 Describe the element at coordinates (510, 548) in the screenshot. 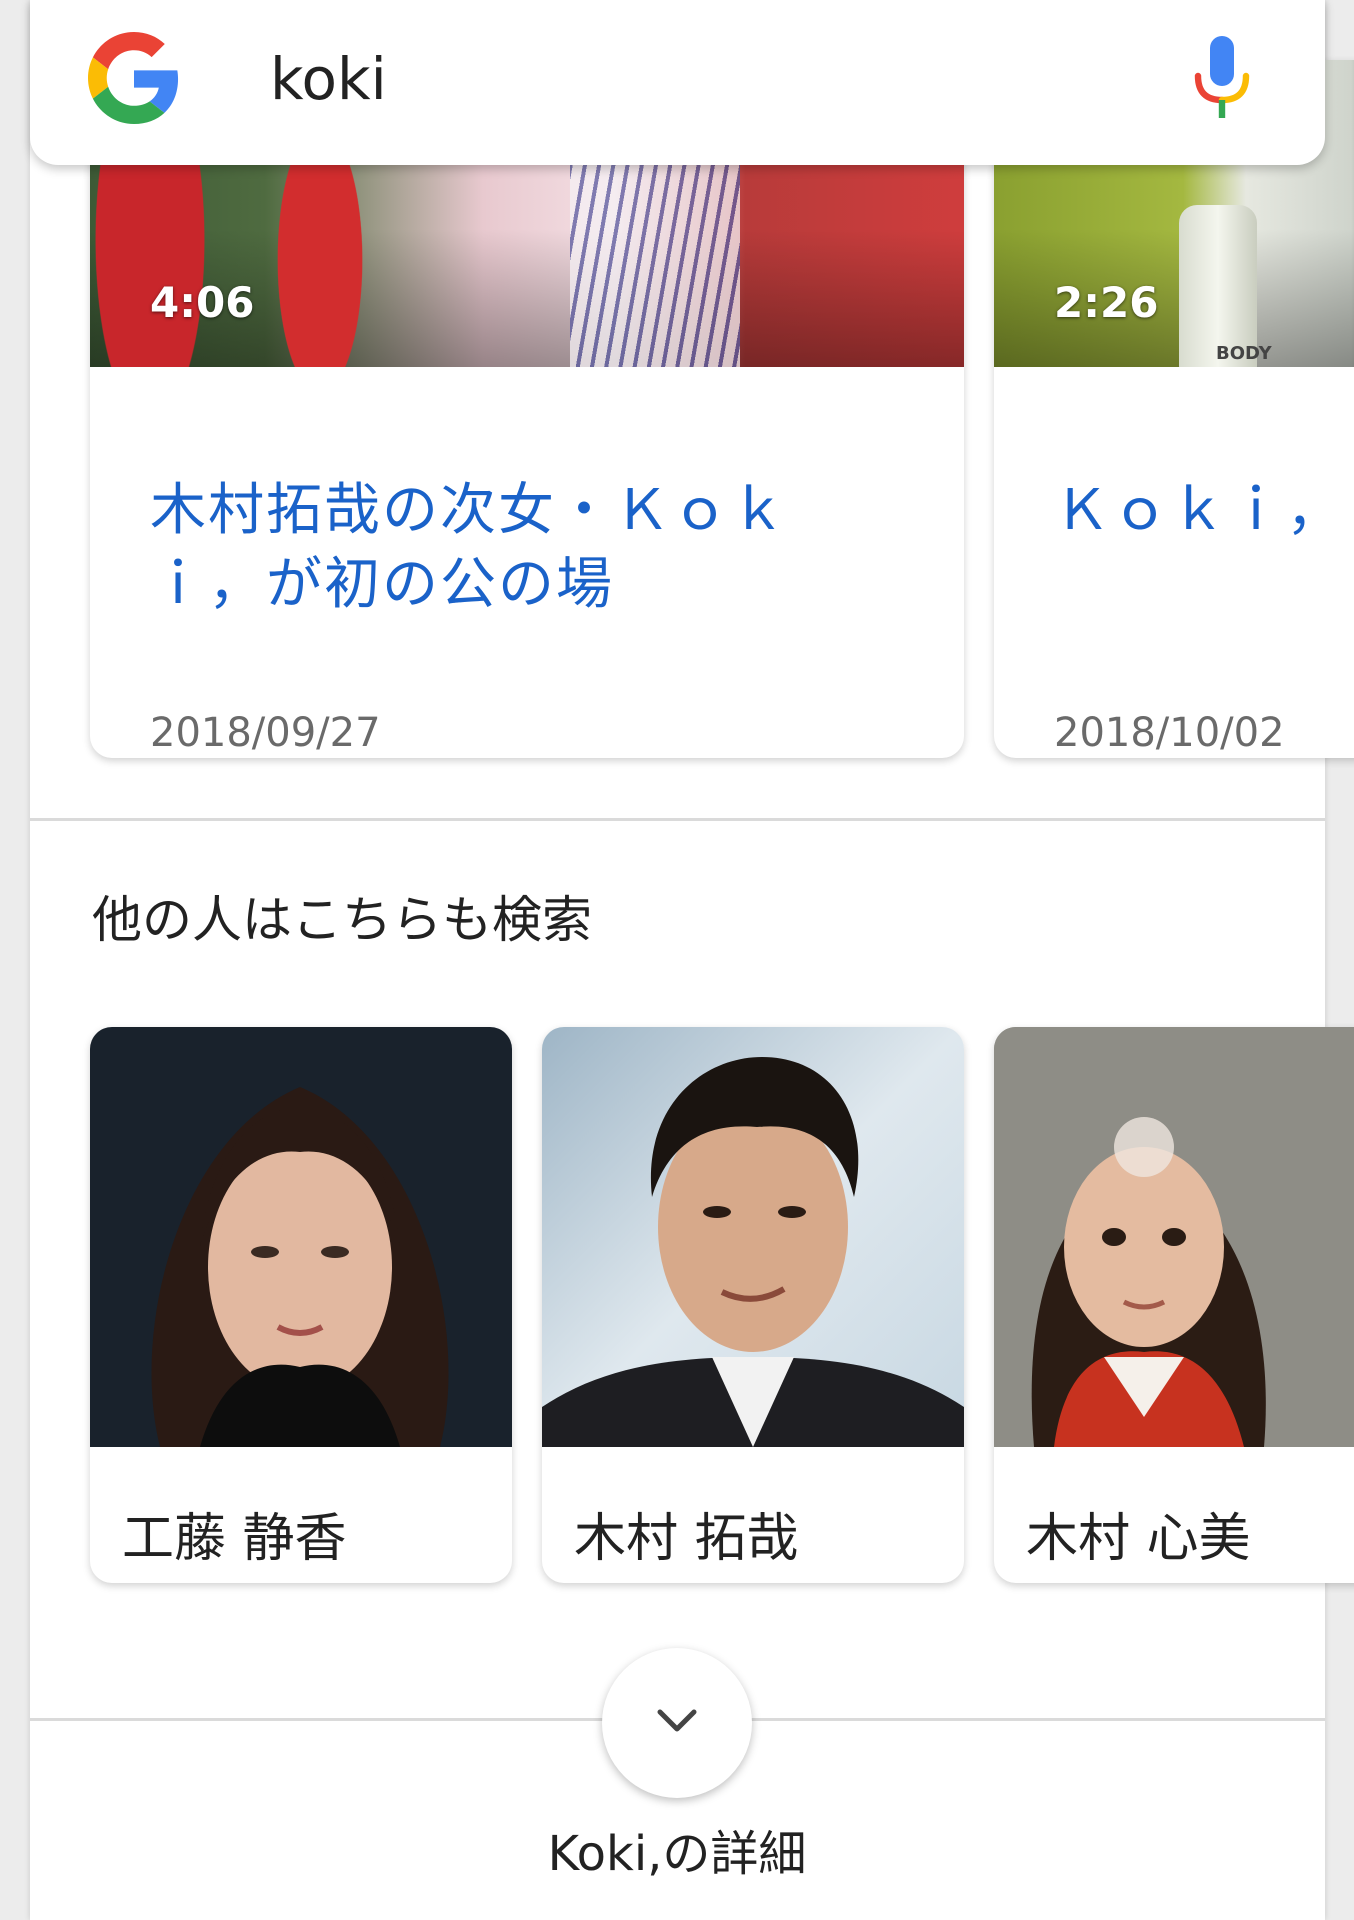

I see `video-title-link: 木村拓哉の次女・Ｋｏｋｉ，が初の公の場` at that location.